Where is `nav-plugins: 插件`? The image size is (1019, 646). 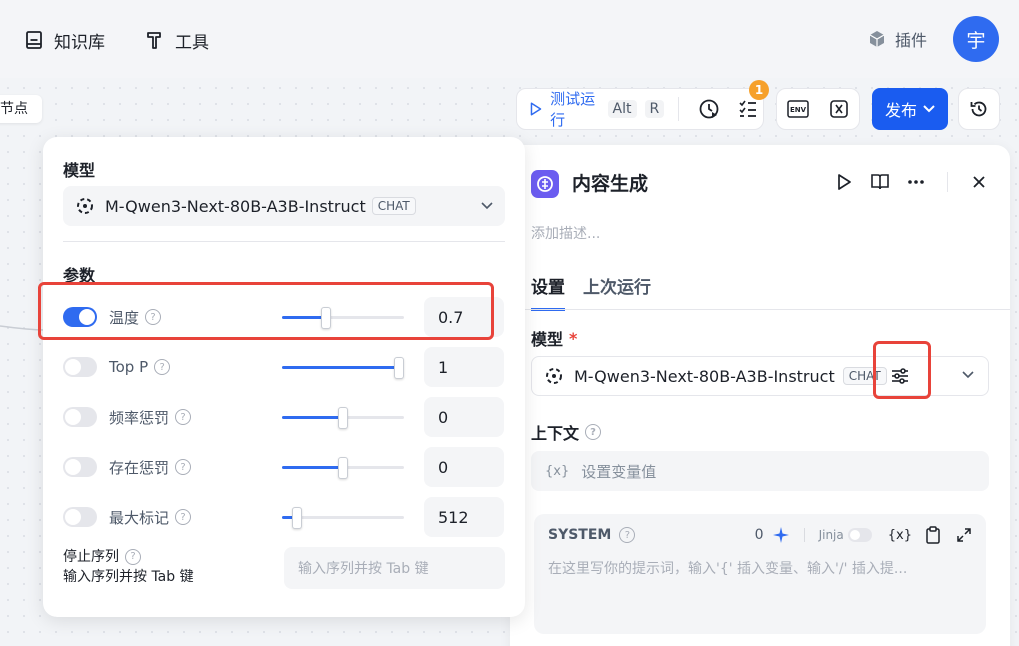
nav-plugins: 插件 is located at coordinates (897, 39).